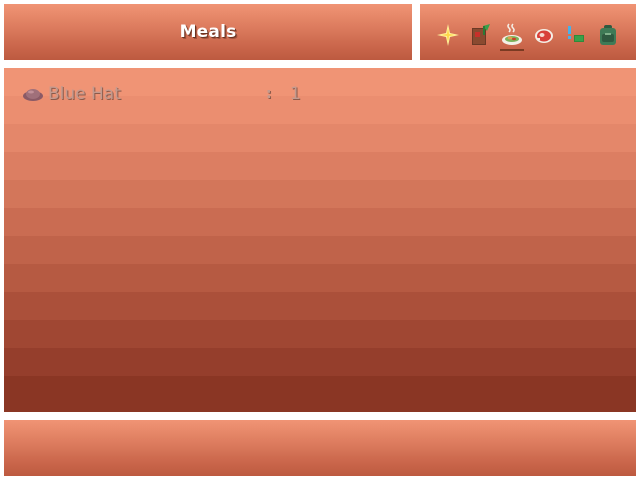 This screenshot has height=480, width=640. I want to click on category-tab-all, so click(448, 35).